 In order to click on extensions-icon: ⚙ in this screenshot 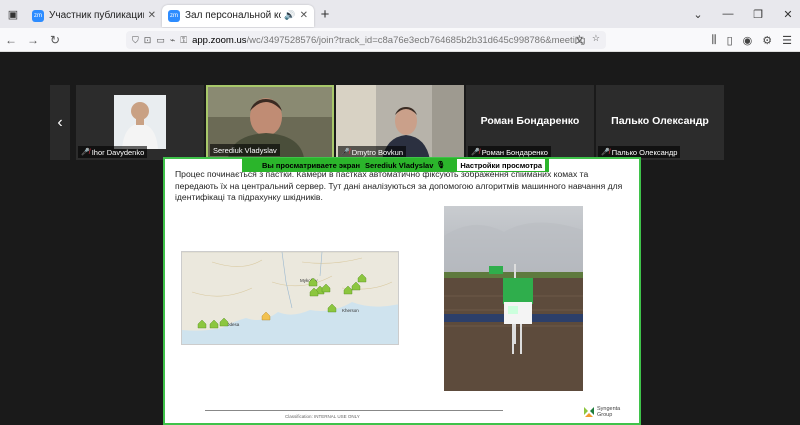, I will do `click(767, 40)`.